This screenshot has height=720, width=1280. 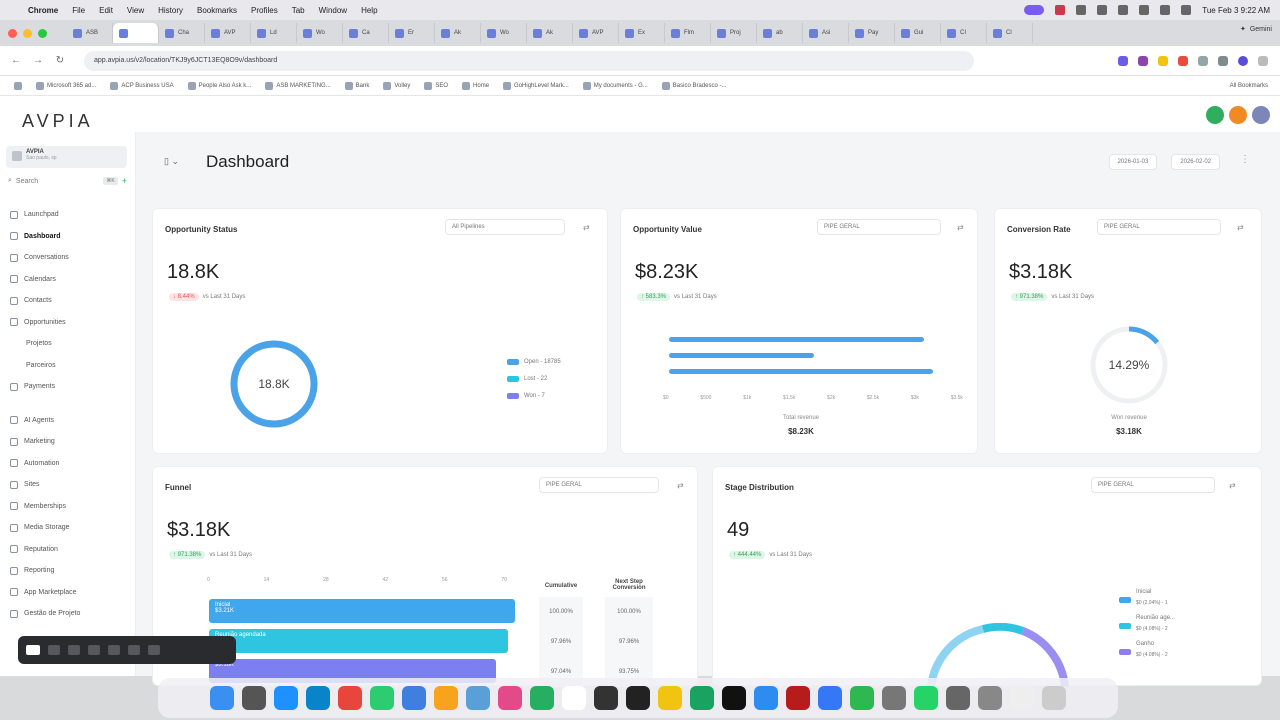 What do you see at coordinates (1263, 60) in the screenshot?
I see `kebab-menu-icon` at bounding box center [1263, 60].